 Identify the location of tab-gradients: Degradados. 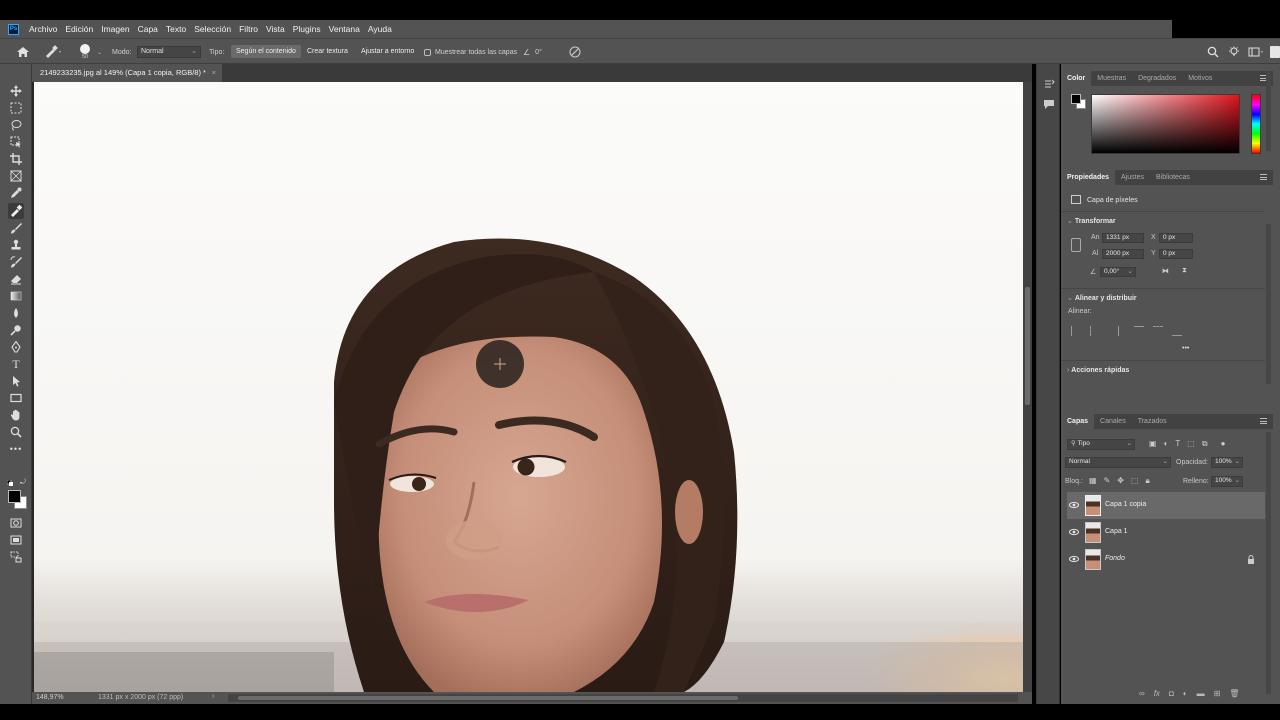
(1157, 78).